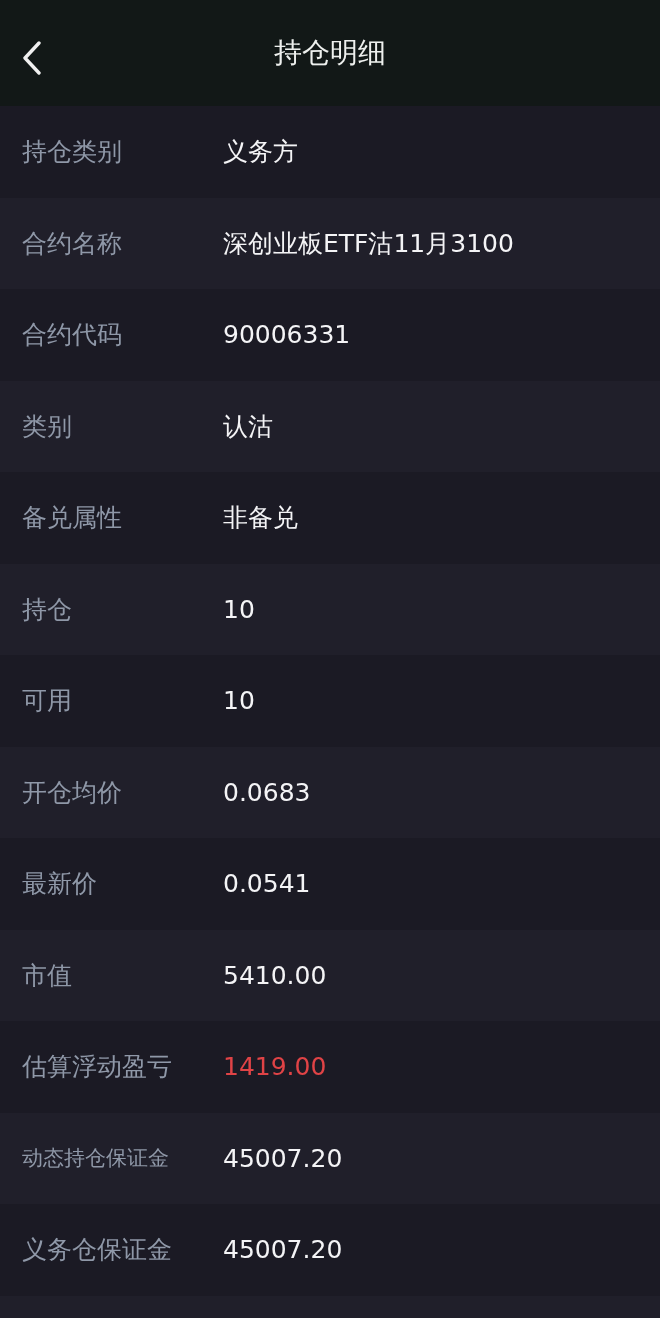  I want to click on field-label: 动态持仓保证金, so click(96, 1159).